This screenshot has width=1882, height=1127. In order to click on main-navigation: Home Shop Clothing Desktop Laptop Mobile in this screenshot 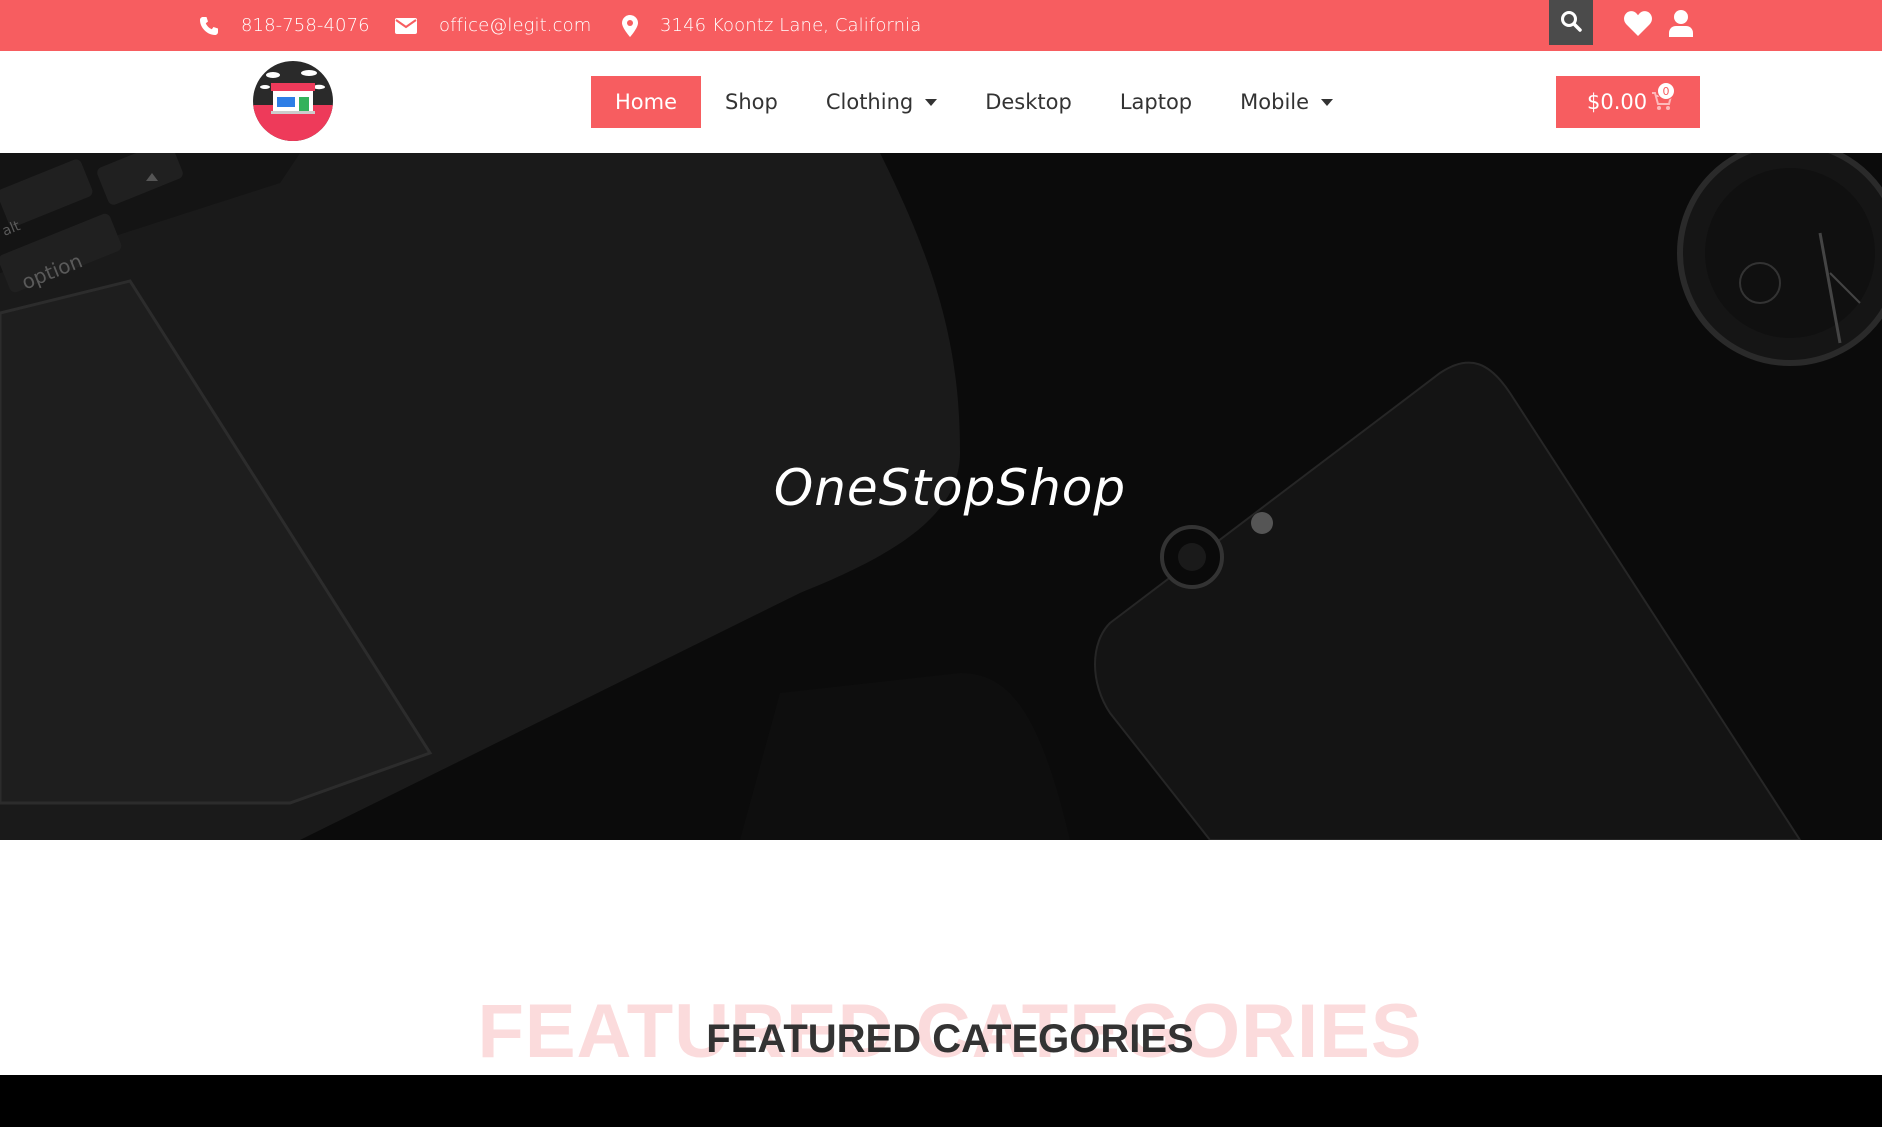, I will do `click(974, 102)`.